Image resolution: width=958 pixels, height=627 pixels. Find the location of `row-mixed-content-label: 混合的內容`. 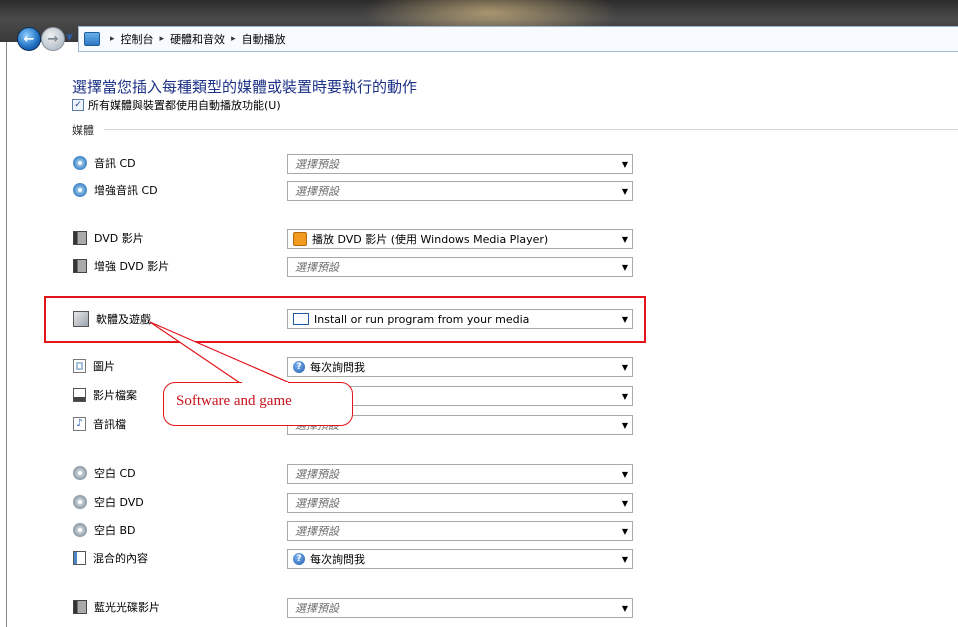

row-mixed-content-label: 混合的內容 is located at coordinates (110, 558).